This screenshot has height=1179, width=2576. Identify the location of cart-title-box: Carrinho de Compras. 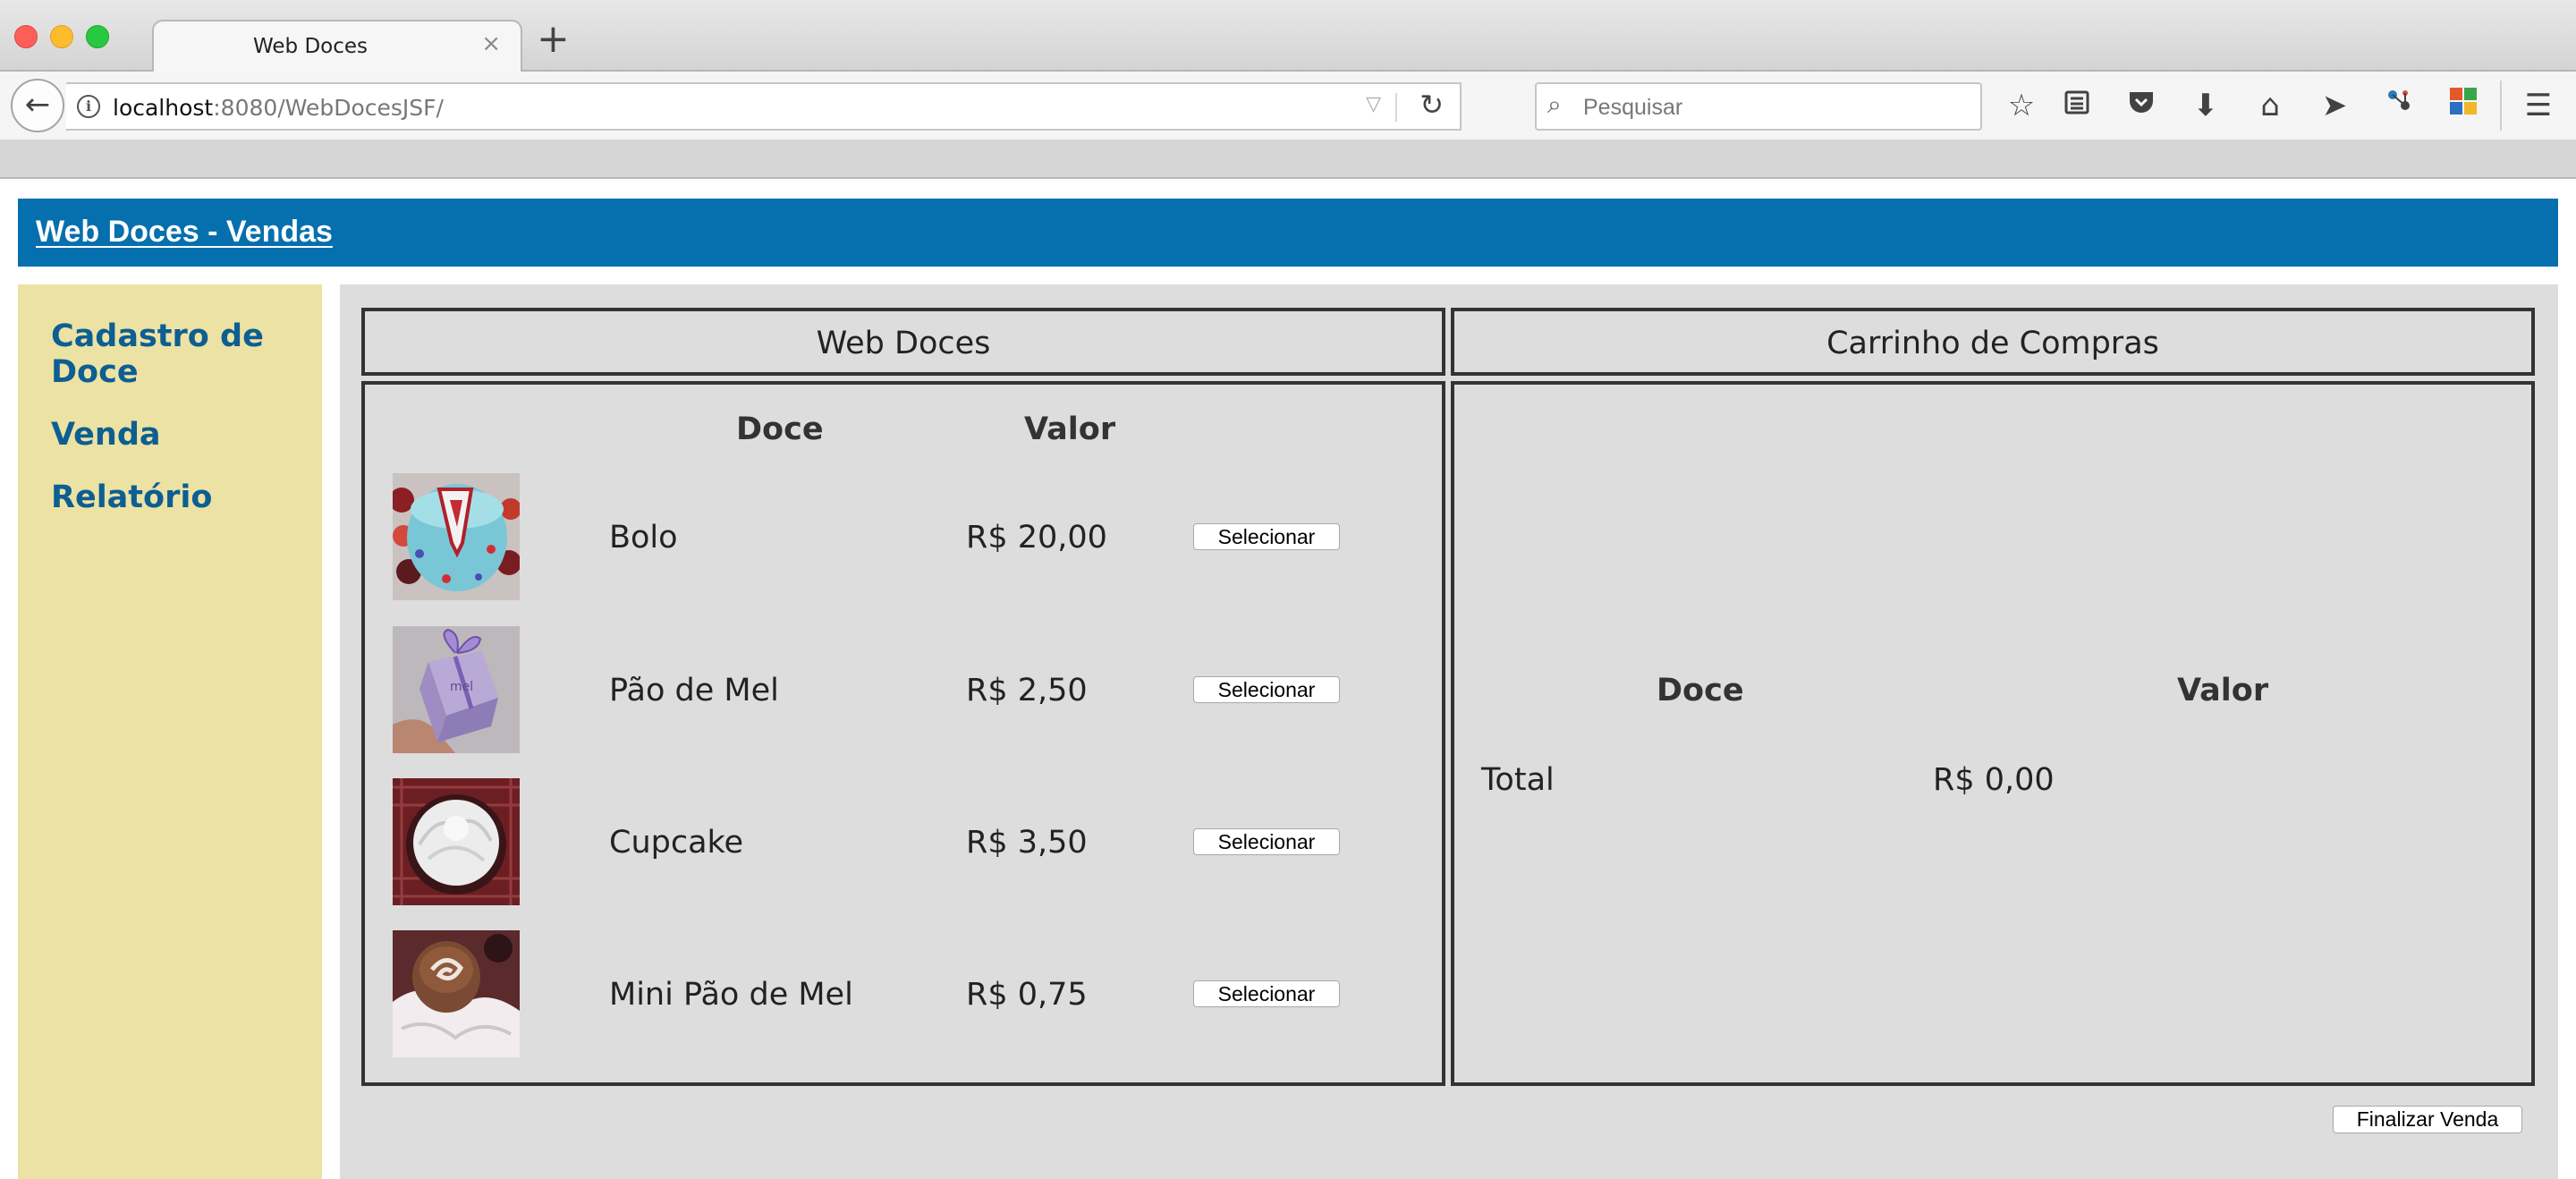
(1993, 342).